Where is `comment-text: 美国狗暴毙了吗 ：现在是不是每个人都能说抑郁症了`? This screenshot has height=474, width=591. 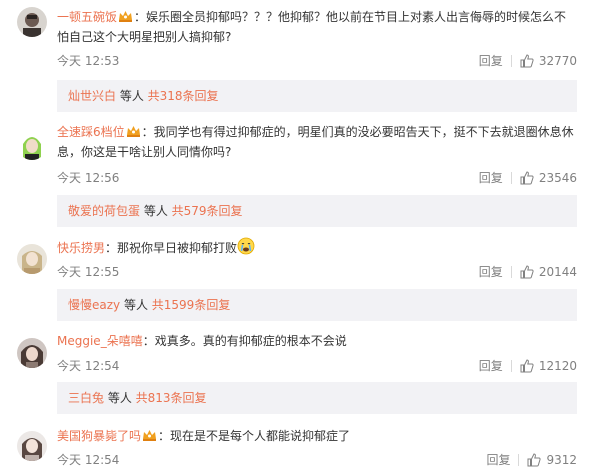
comment-text: 美国狗暴毙了吗 ：现在是不是每个人都能说抑郁症了 is located at coordinates (204, 435).